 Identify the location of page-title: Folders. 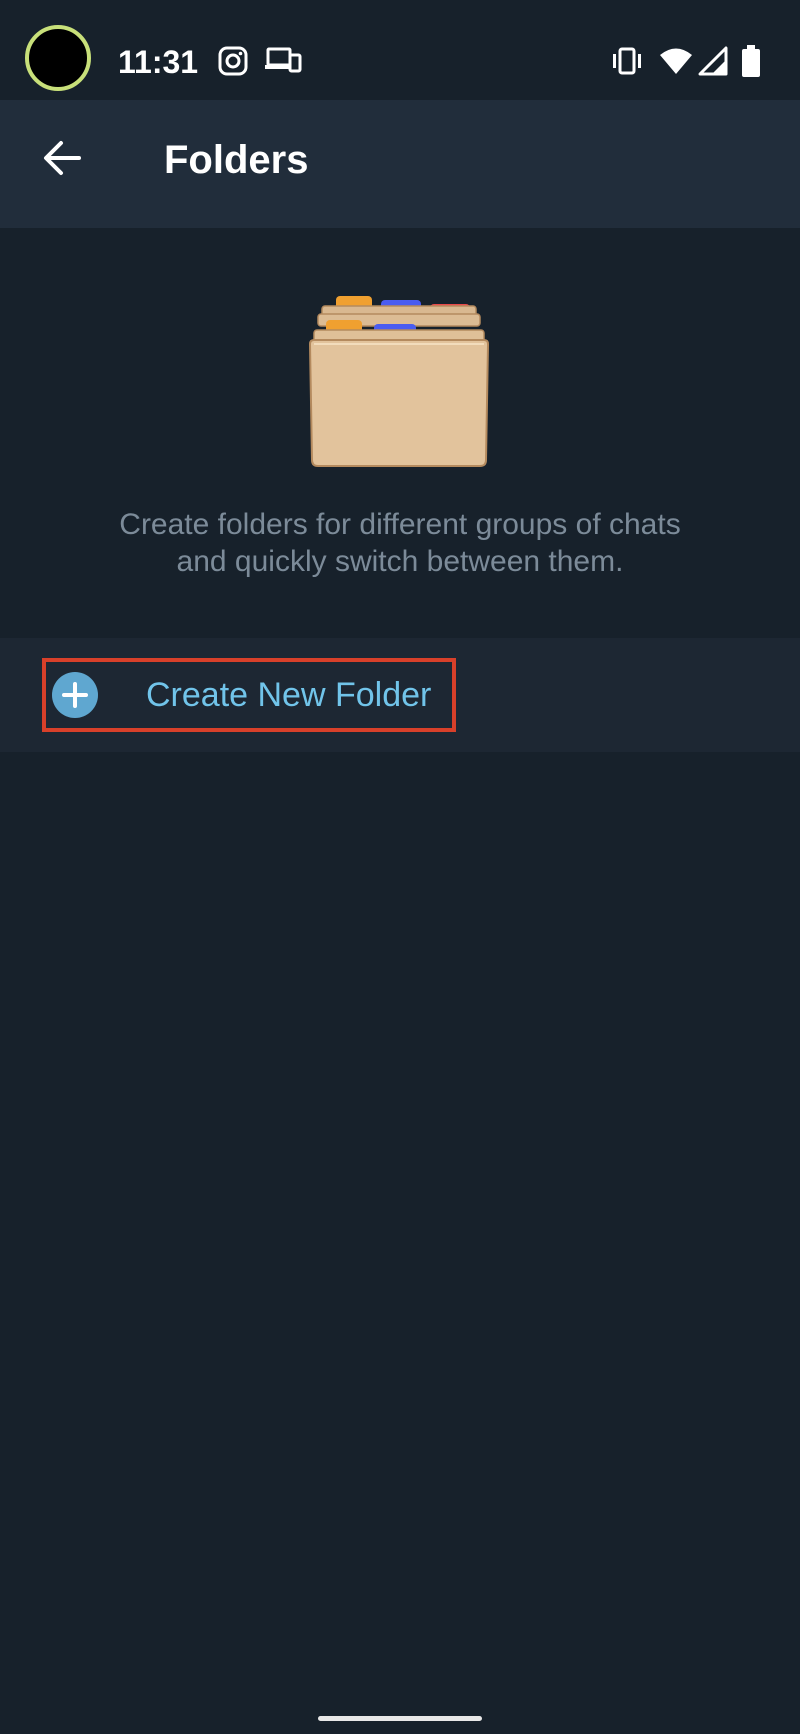
(236, 160).